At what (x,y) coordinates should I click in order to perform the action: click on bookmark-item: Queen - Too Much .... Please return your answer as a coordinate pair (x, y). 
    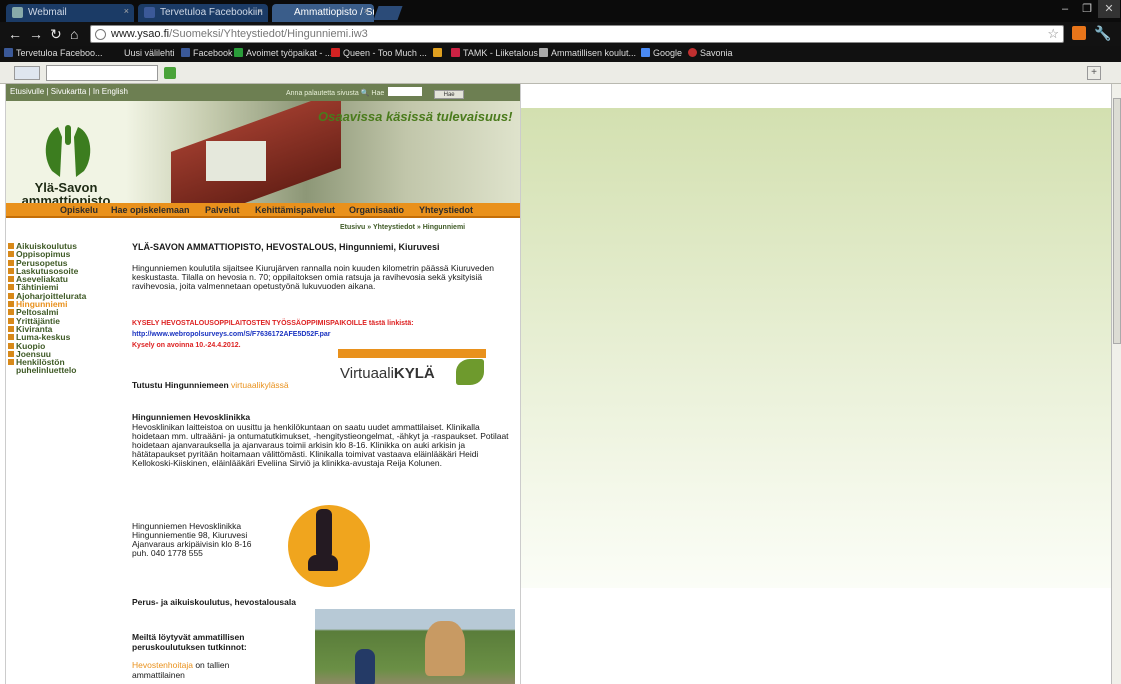
    Looking at the image, I should click on (379, 53).